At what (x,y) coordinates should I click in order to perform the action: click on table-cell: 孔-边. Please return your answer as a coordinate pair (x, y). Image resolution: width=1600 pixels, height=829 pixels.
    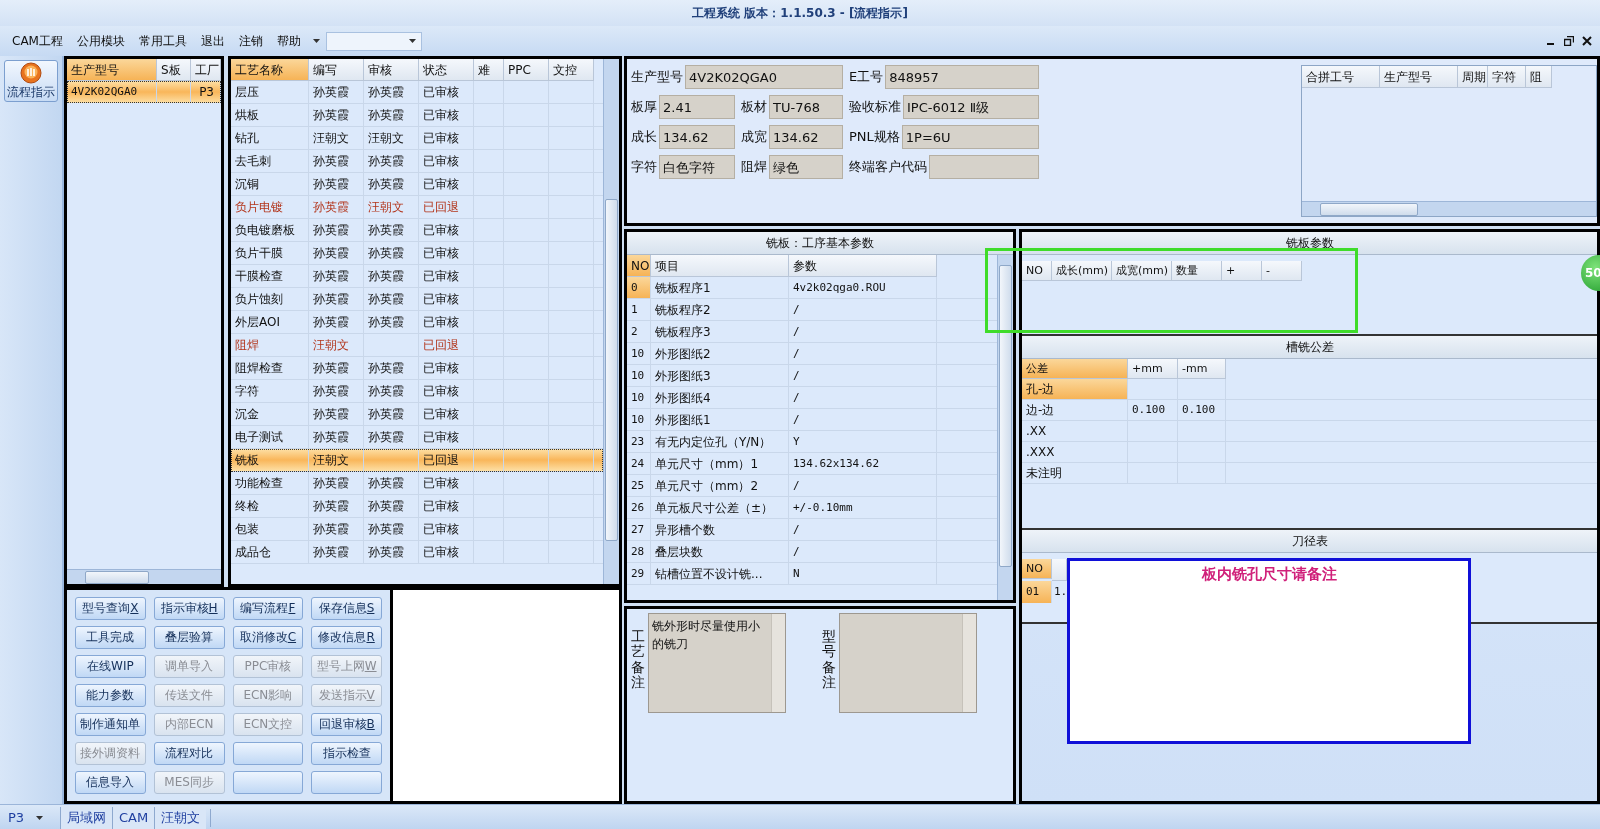
    Looking at the image, I should click on (1075, 389).